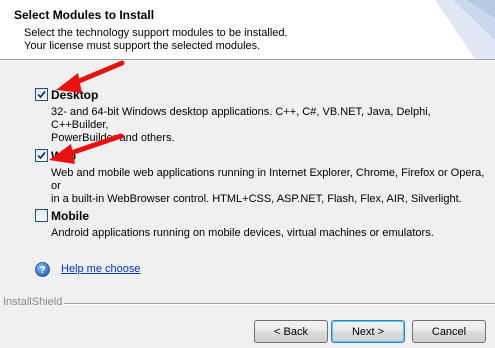  Describe the element at coordinates (70, 216) in the screenshot. I see `mobile-label: Mobile` at that location.